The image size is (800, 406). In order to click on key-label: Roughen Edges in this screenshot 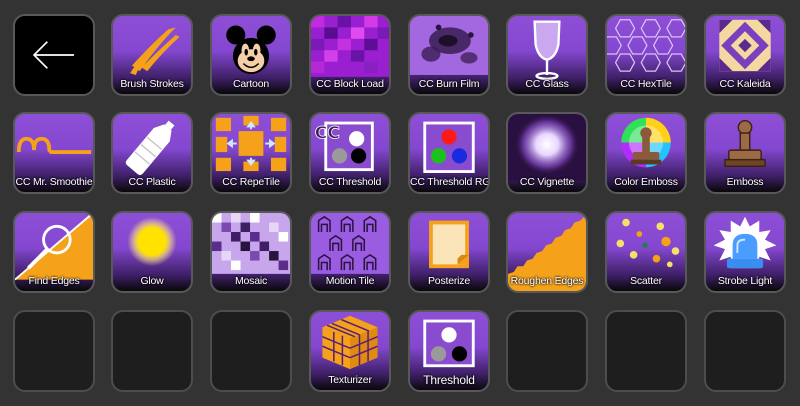, I will do `click(547, 281)`.